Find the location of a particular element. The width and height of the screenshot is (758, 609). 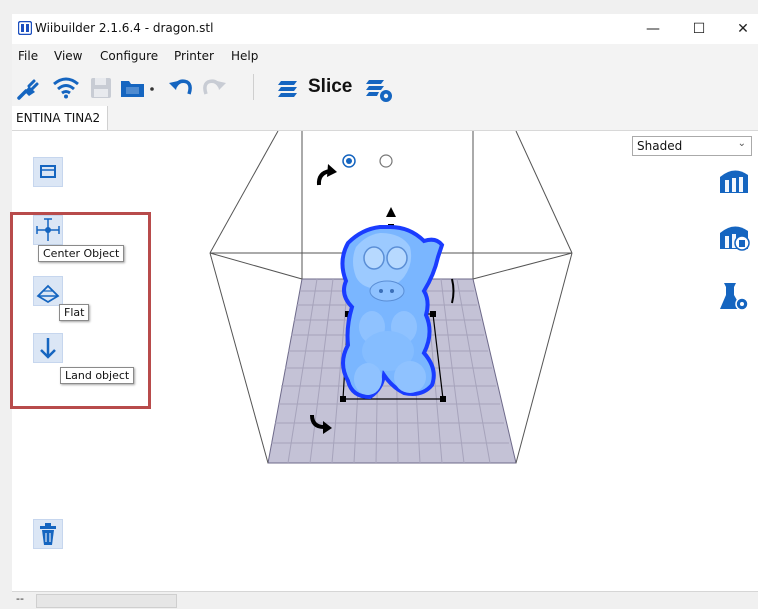

window-title: Wiibuilder 2.1.6.4 - dragon.stl is located at coordinates (124, 28).